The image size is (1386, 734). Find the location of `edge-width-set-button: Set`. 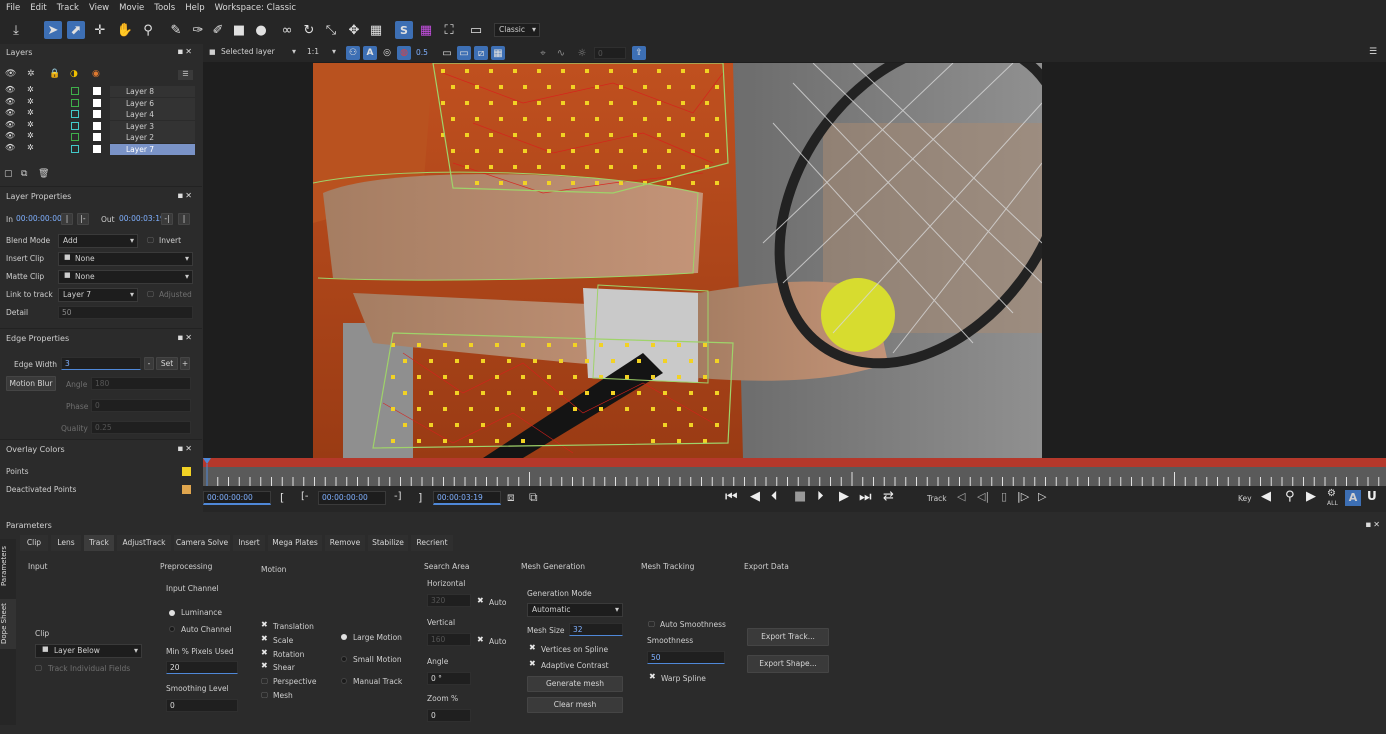

edge-width-set-button: Set is located at coordinates (167, 363).